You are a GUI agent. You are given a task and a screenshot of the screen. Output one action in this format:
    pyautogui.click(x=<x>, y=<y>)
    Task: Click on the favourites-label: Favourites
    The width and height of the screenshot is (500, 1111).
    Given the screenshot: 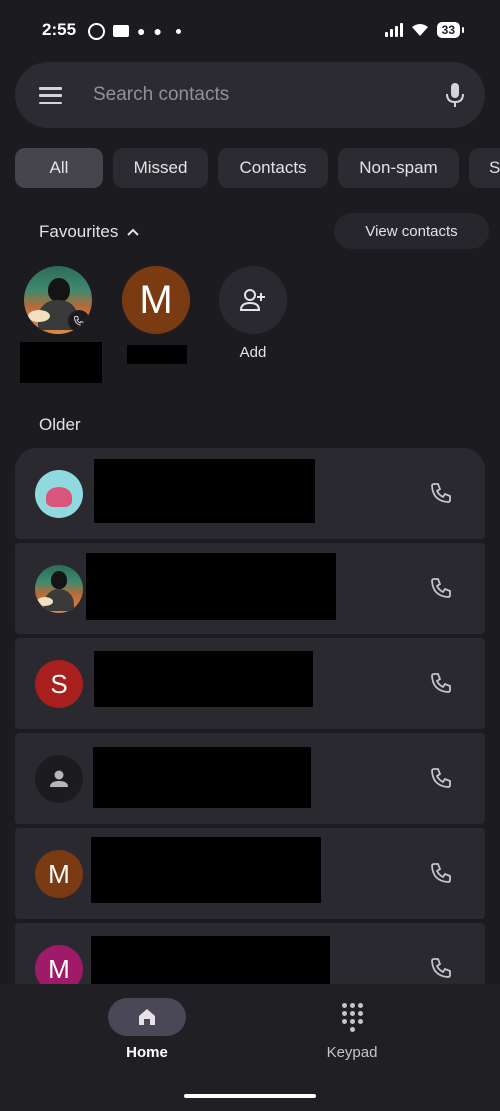 What is the action you would take?
    pyautogui.click(x=79, y=231)
    